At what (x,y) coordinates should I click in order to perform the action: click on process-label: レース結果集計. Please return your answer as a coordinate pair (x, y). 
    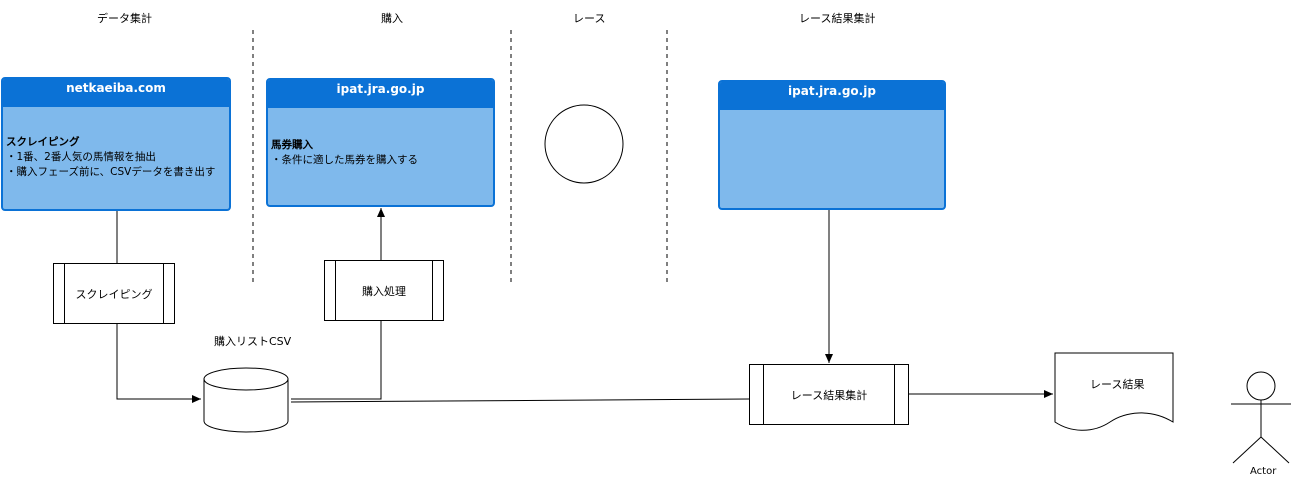
    Looking at the image, I should click on (829, 395).